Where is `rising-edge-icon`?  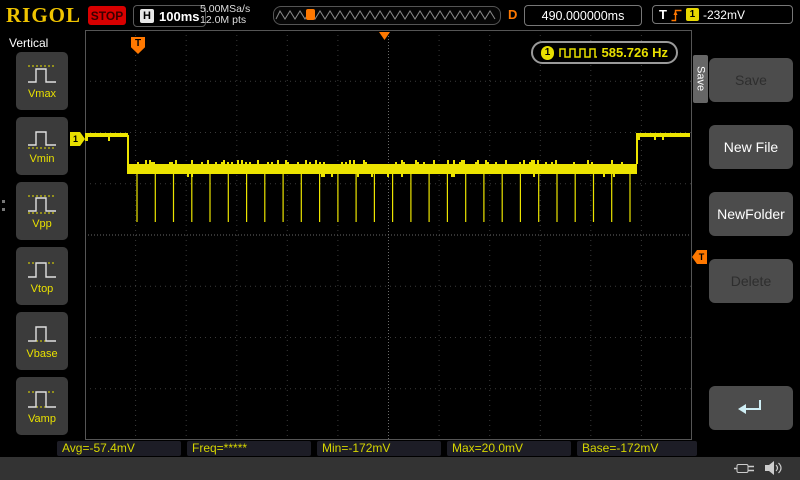 rising-edge-icon is located at coordinates (676, 15).